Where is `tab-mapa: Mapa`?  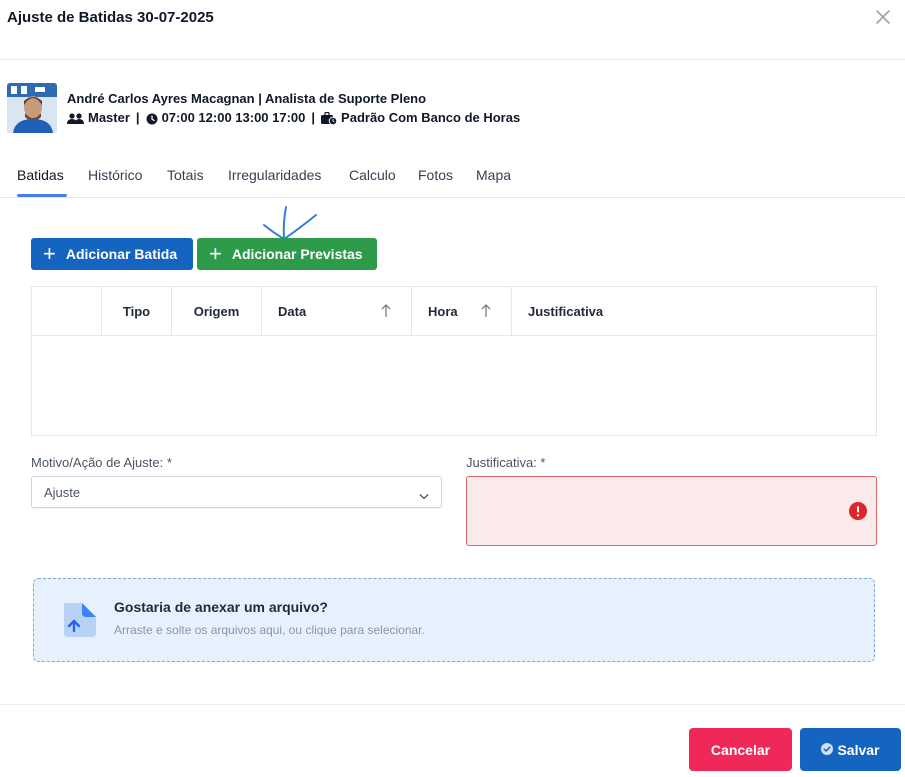 tab-mapa: Mapa is located at coordinates (493, 175).